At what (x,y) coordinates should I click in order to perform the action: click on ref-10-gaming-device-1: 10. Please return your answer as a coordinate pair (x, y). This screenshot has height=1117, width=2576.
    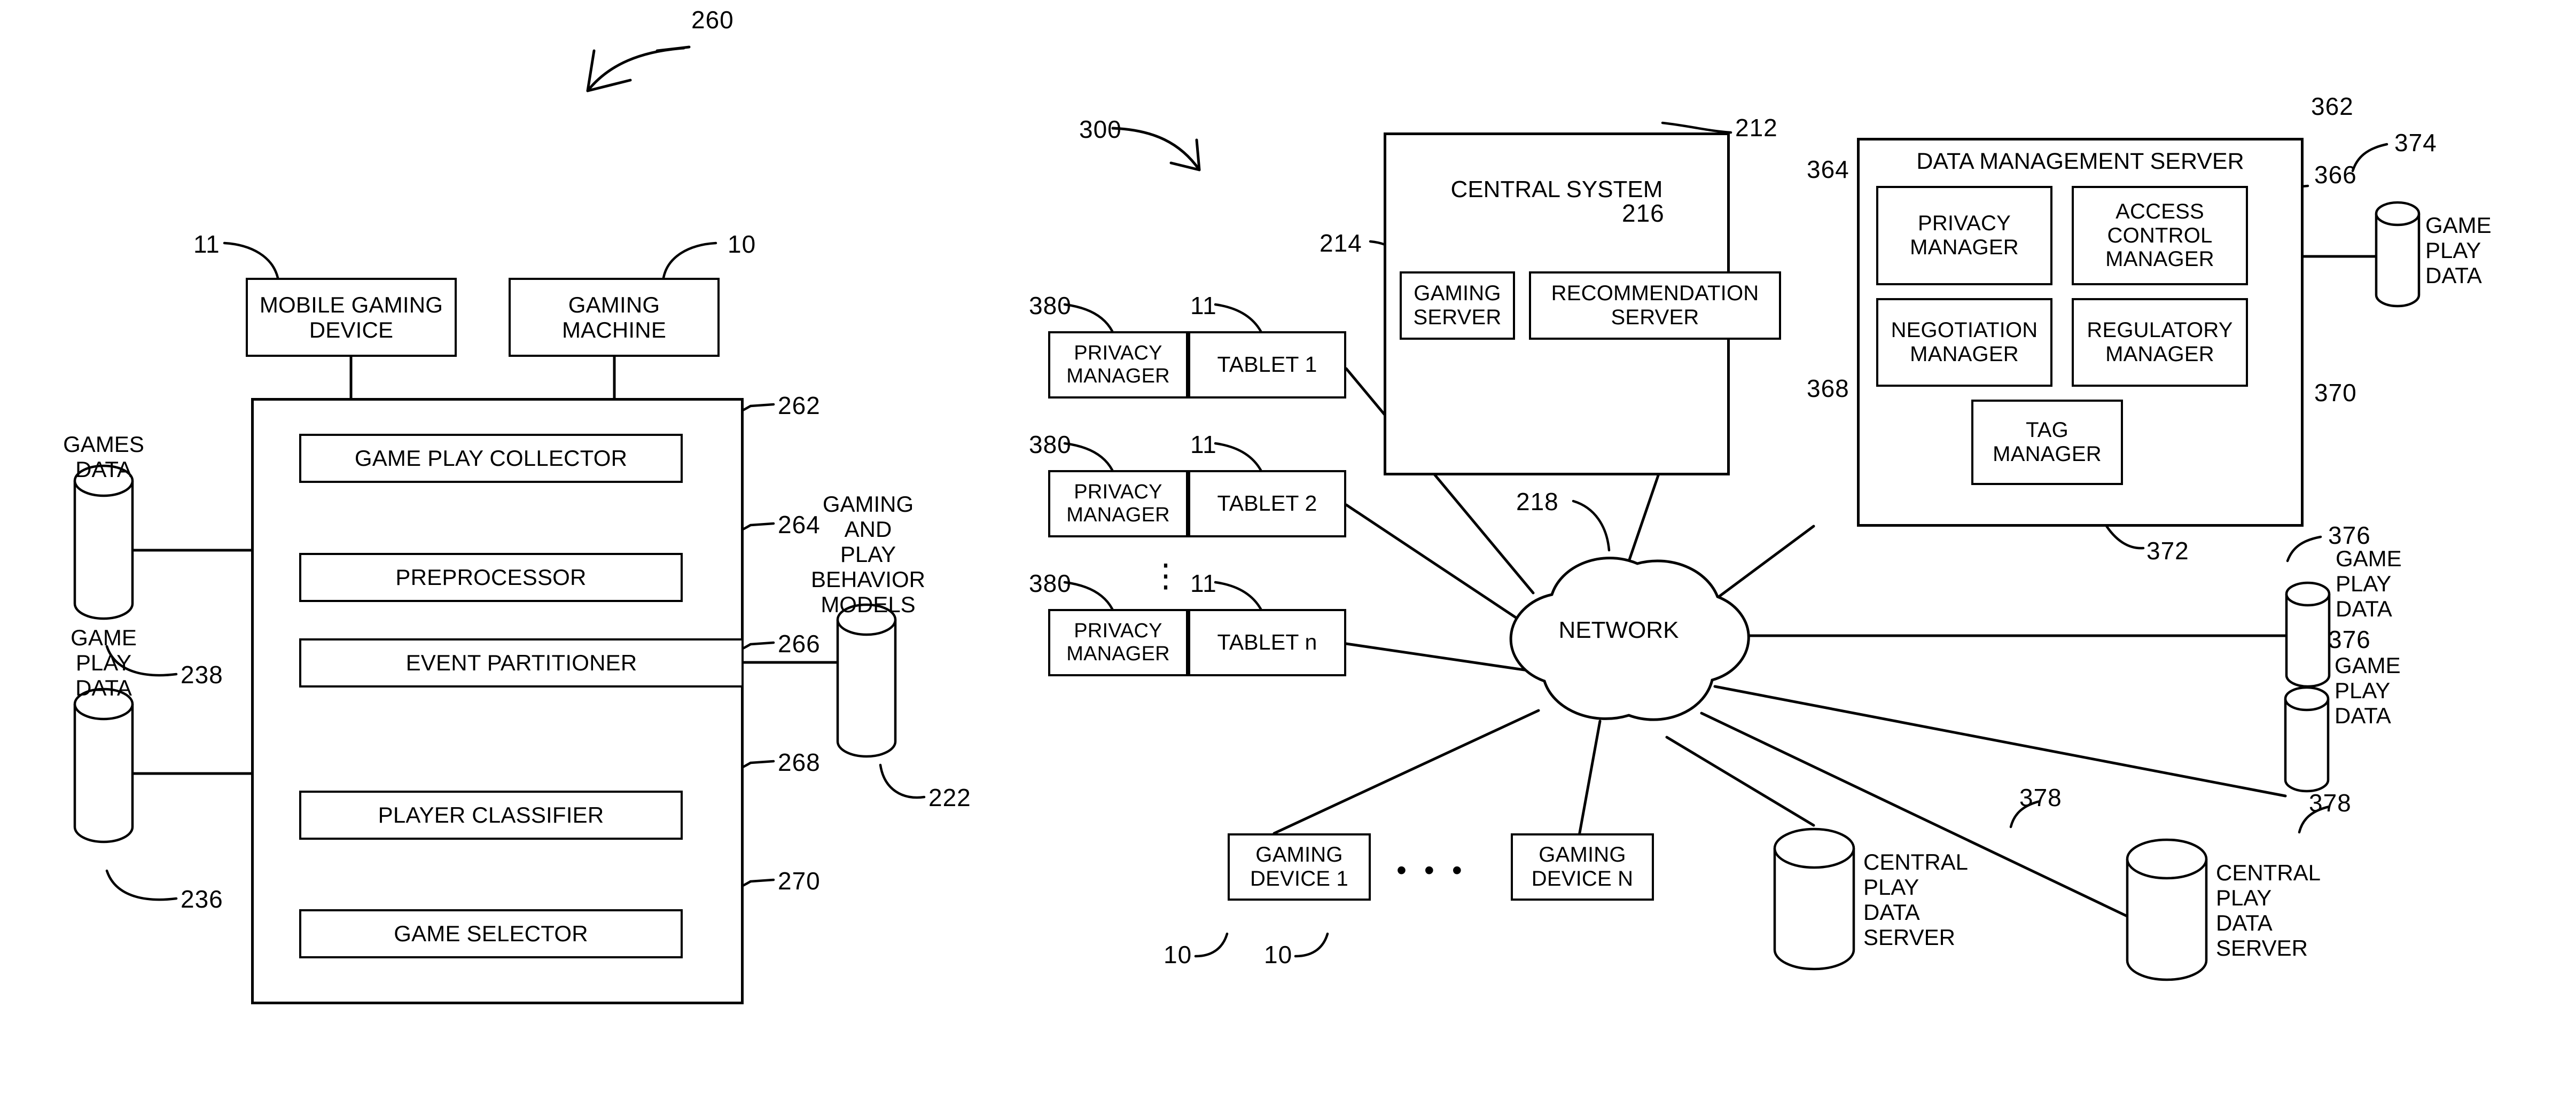
    Looking at the image, I should click on (1178, 954).